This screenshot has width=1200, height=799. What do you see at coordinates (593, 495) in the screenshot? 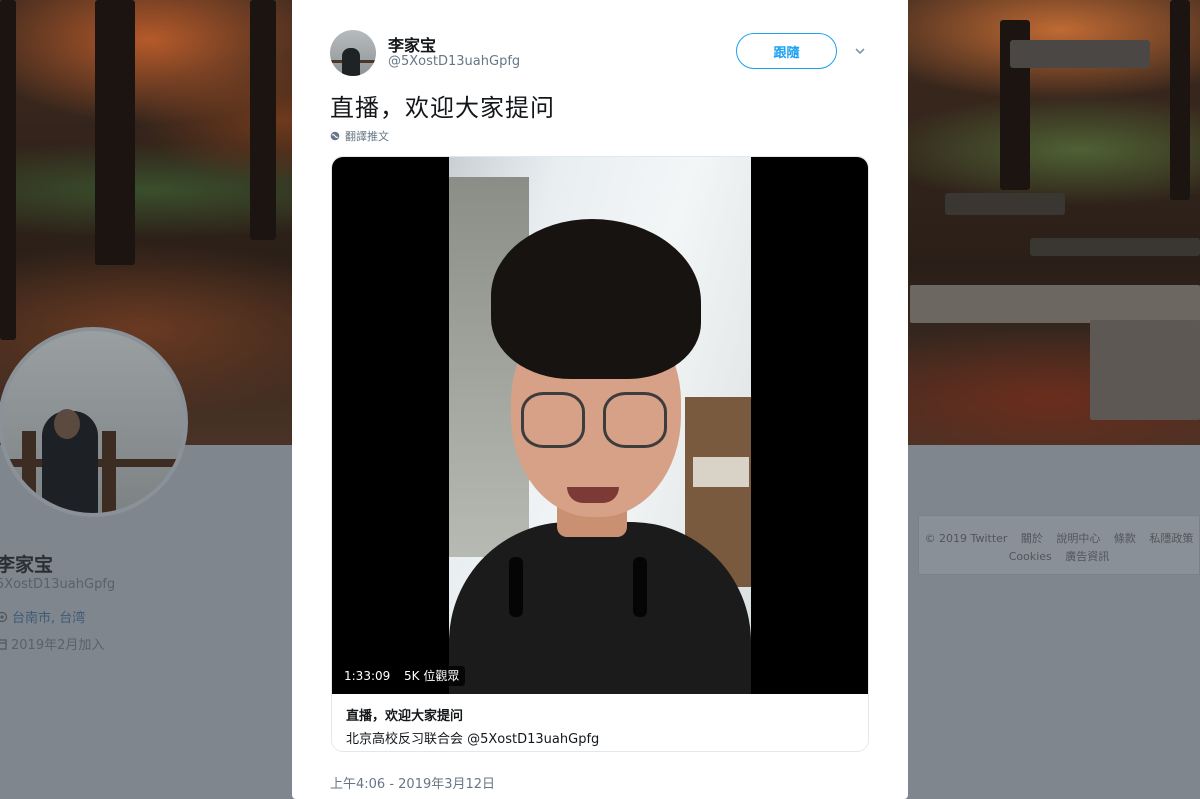
I see `video-person-mouth` at bounding box center [593, 495].